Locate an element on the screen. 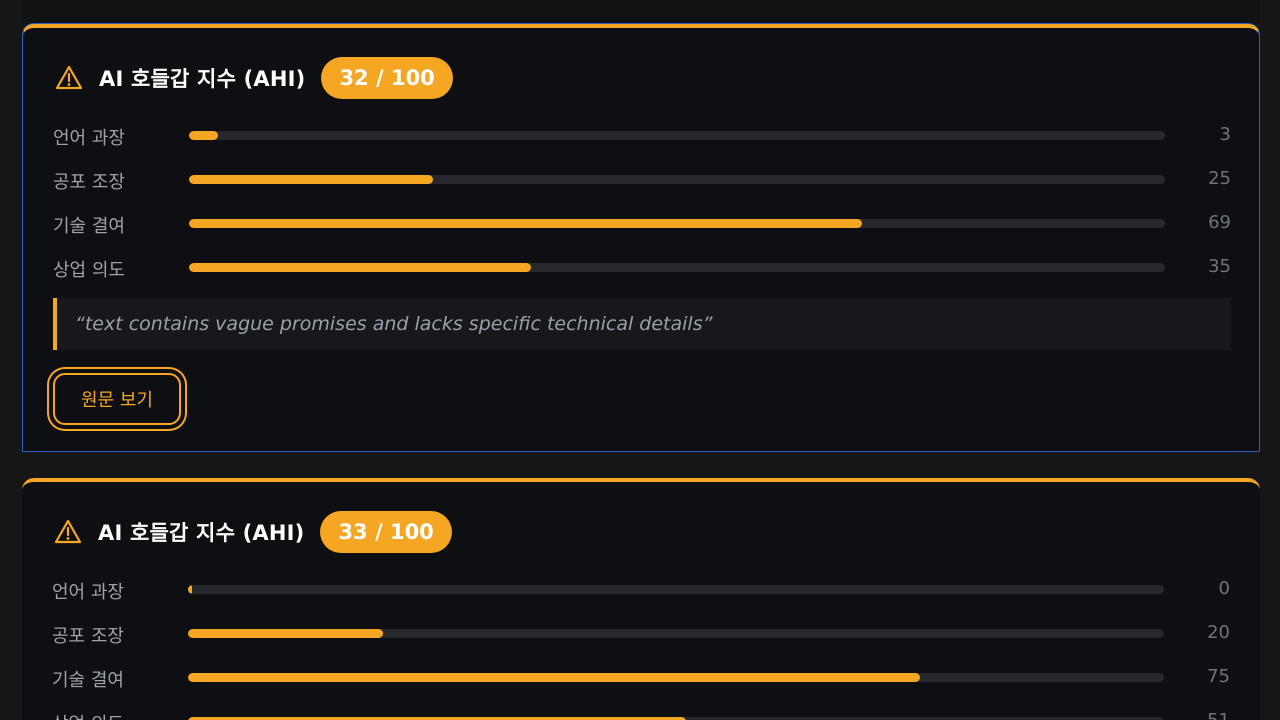  metric-value: 20 is located at coordinates (1218, 632).